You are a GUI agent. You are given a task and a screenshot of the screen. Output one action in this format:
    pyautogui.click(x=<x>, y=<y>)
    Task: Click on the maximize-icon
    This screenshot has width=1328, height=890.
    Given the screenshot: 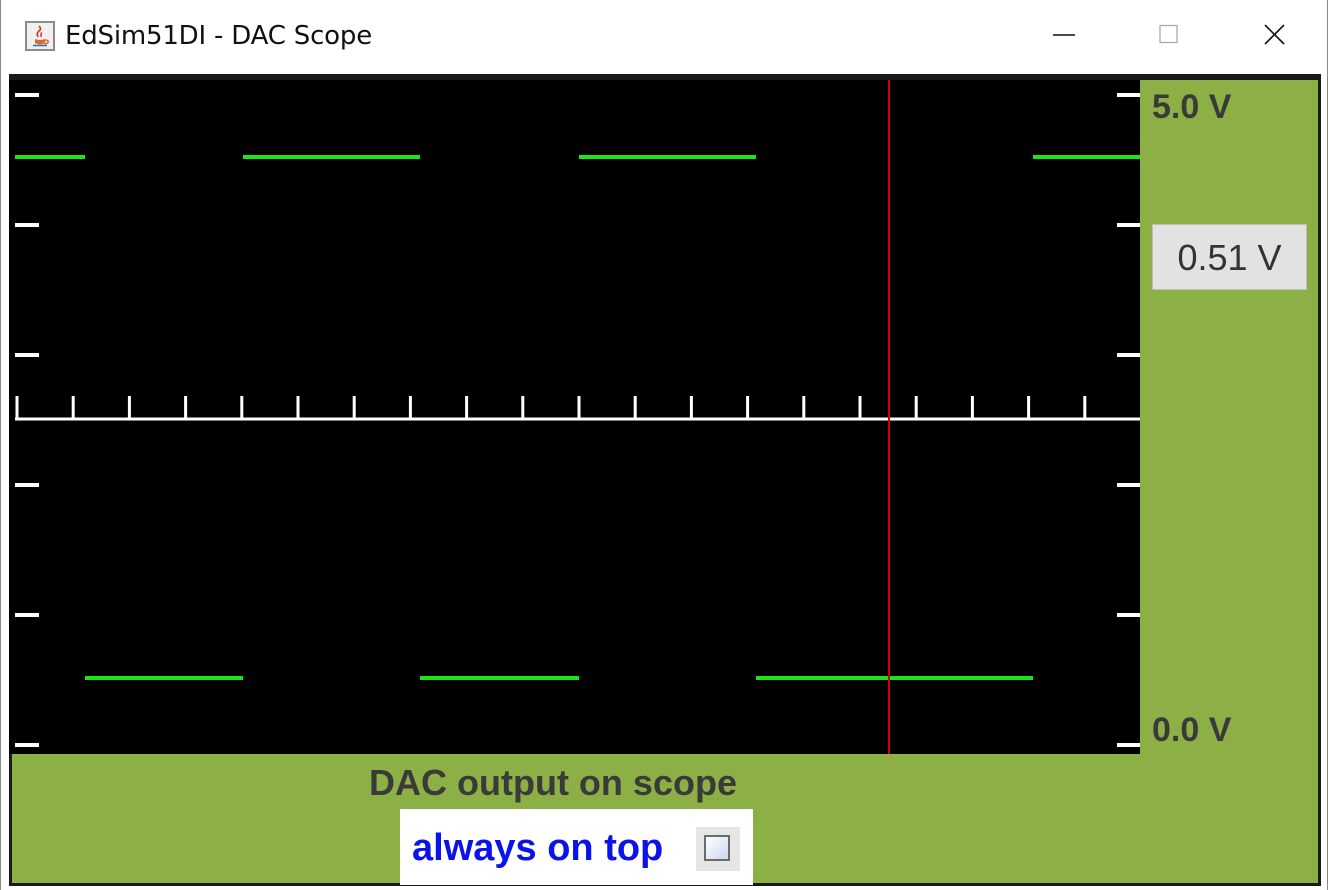 What is the action you would take?
    pyautogui.click(x=1168, y=34)
    